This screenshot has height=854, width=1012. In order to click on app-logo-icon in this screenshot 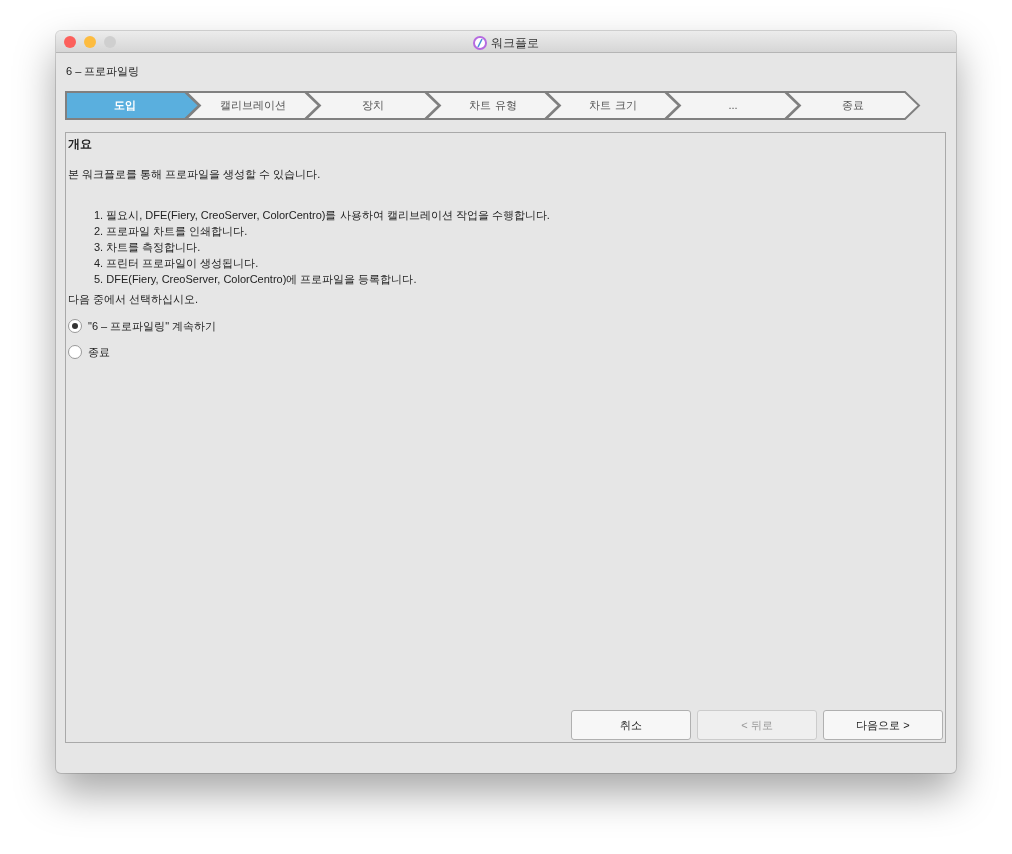, I will do `click(480, 43)`.